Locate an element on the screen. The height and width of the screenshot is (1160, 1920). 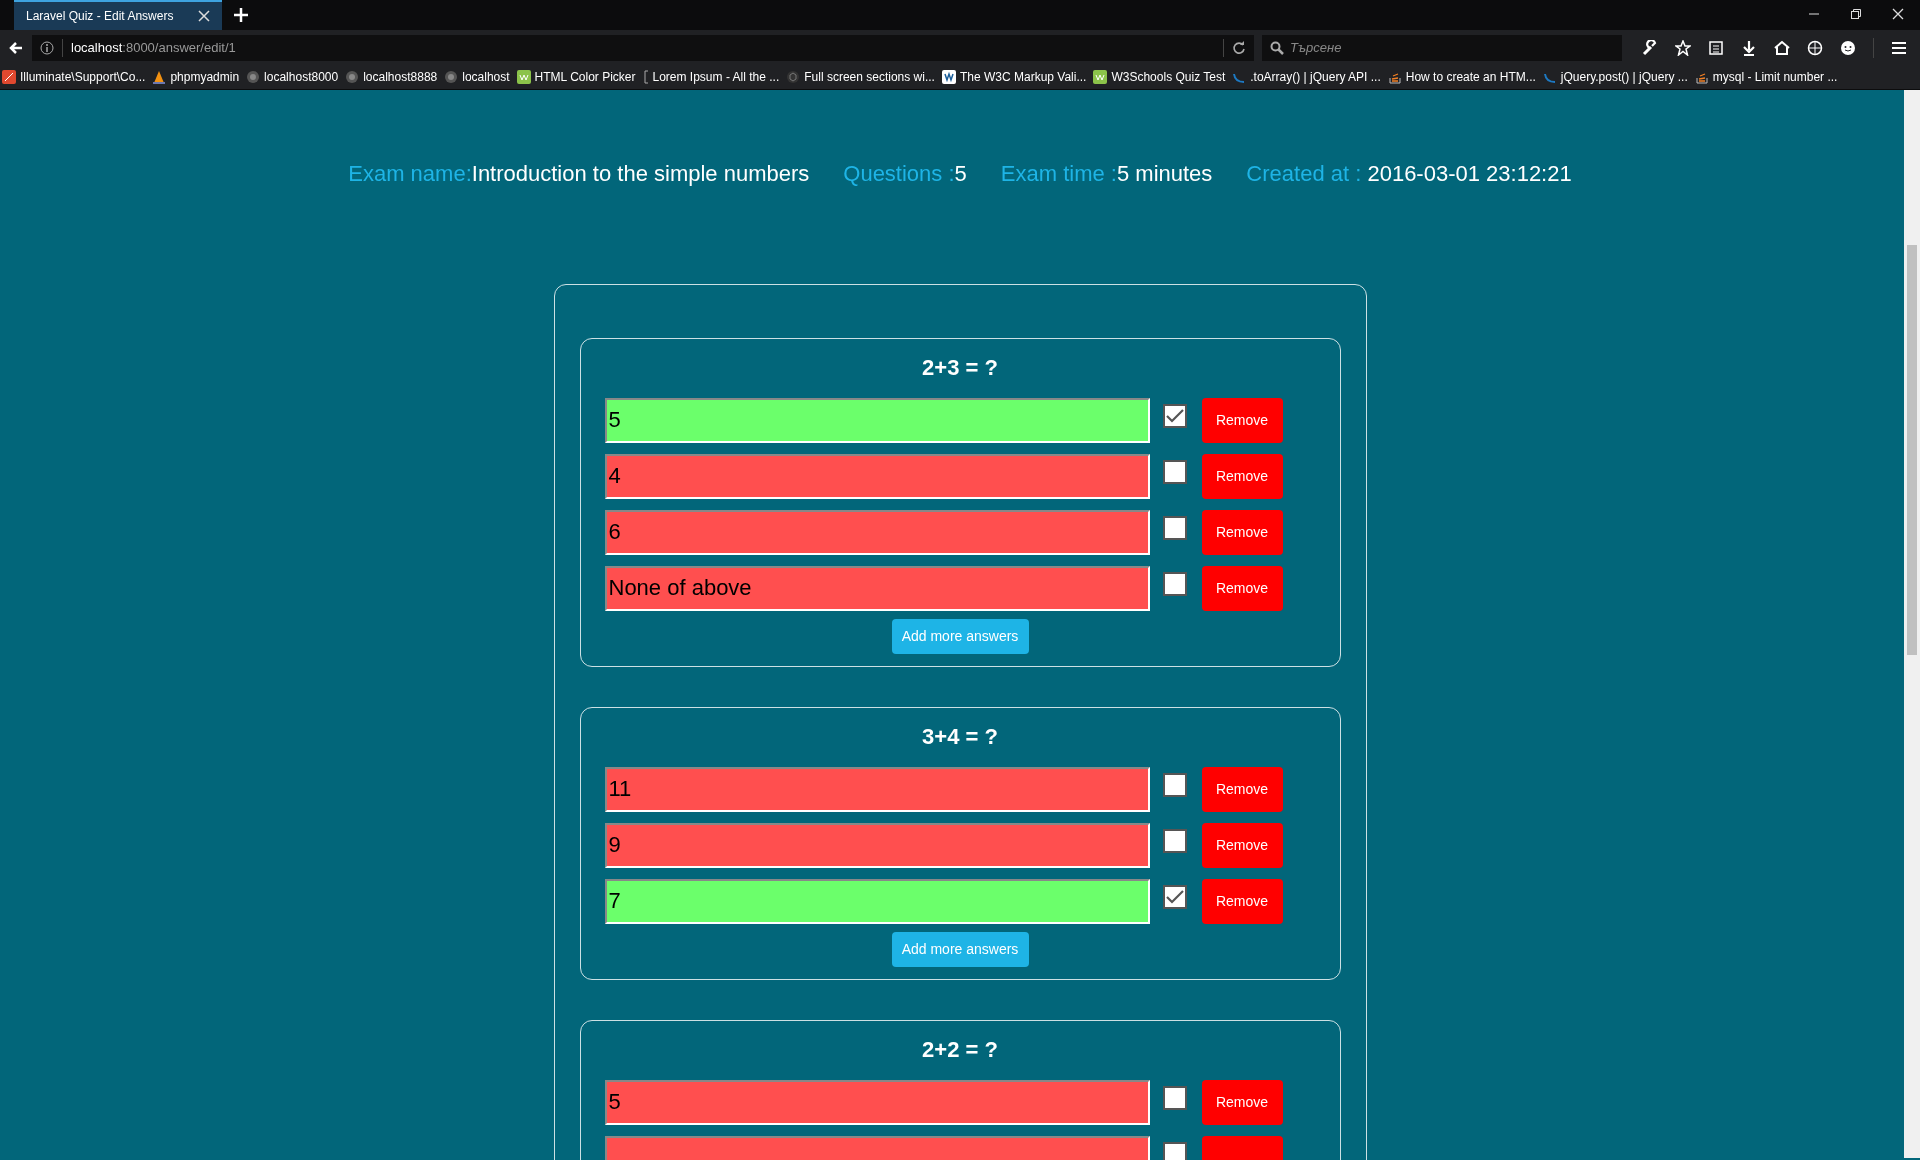
search-field: Търсене is located at coordinates (1442, 47).